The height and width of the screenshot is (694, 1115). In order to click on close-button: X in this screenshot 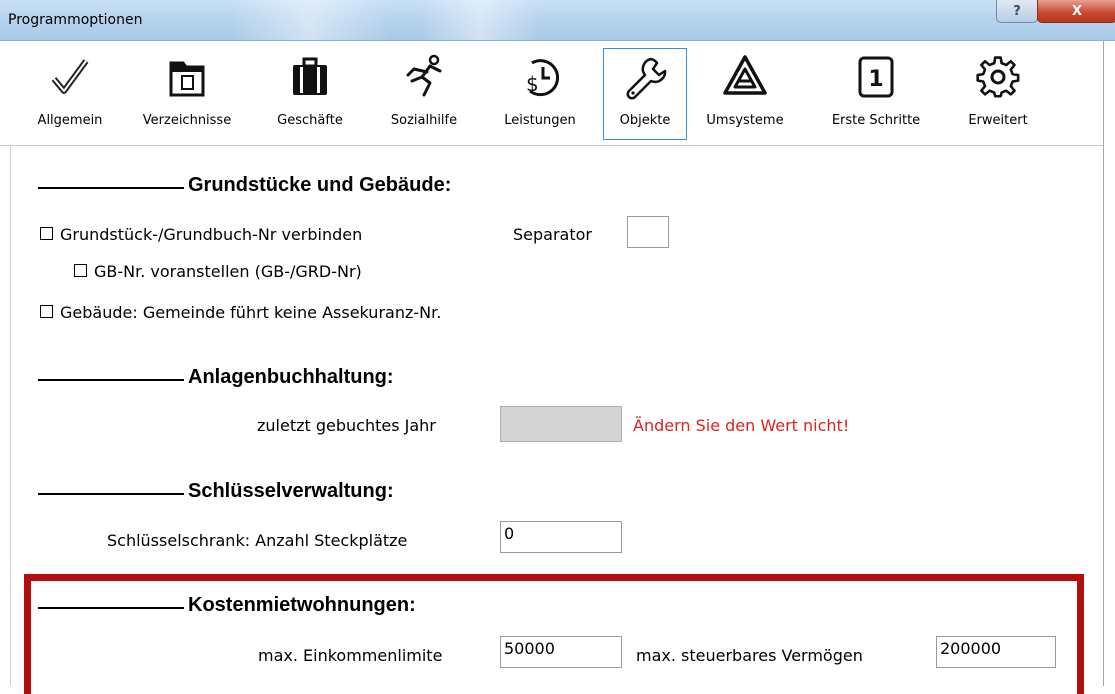, I will do `click(1076, 11)`.